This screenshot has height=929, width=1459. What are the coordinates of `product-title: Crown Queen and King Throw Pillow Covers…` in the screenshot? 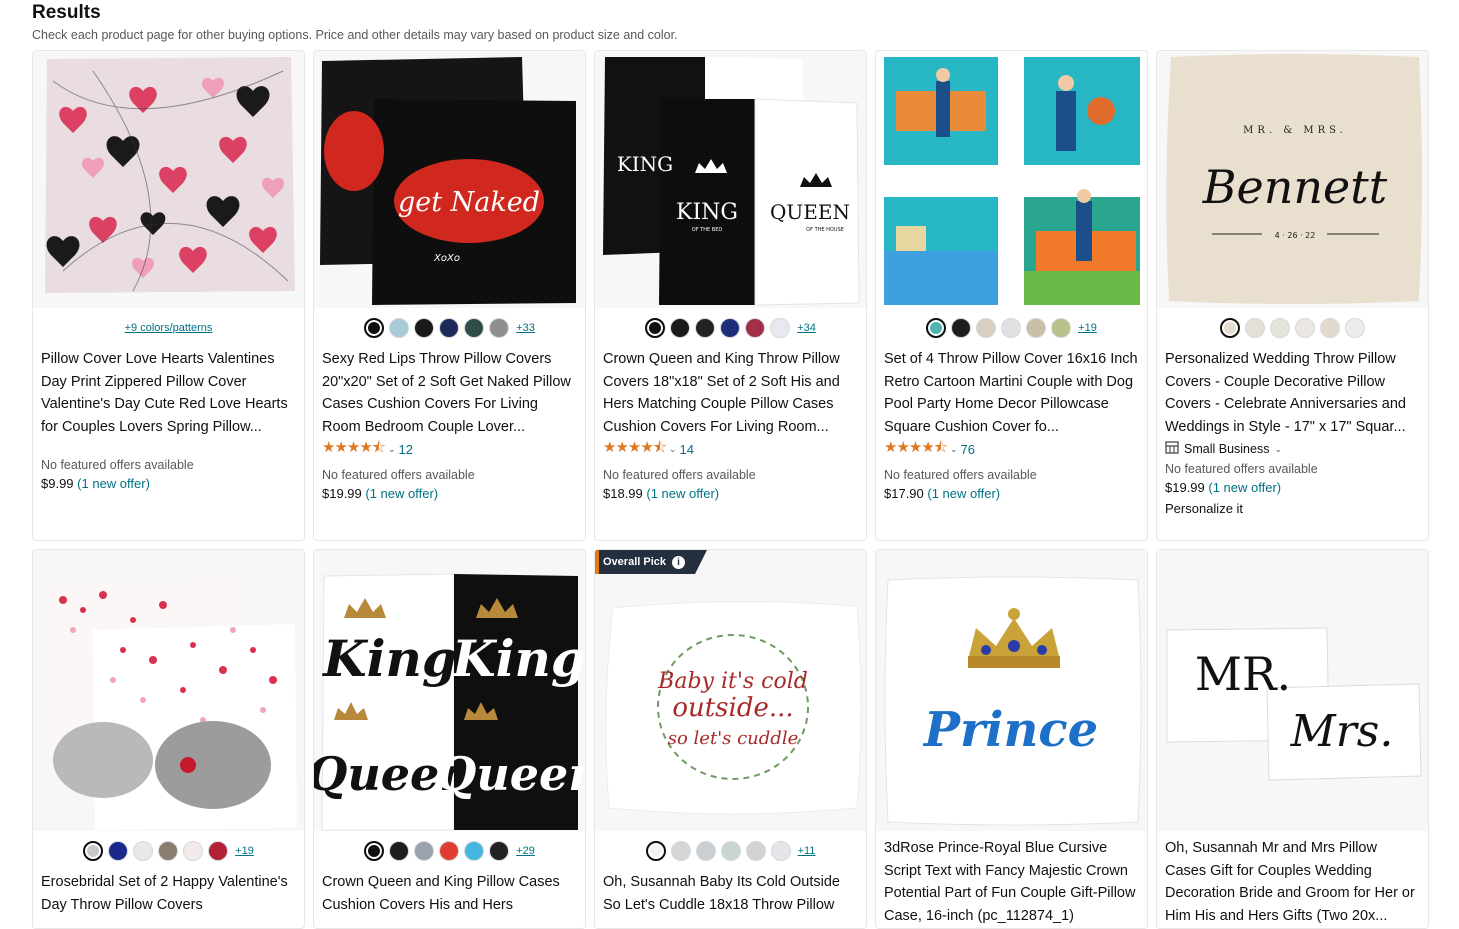 It's located at (730, 393).